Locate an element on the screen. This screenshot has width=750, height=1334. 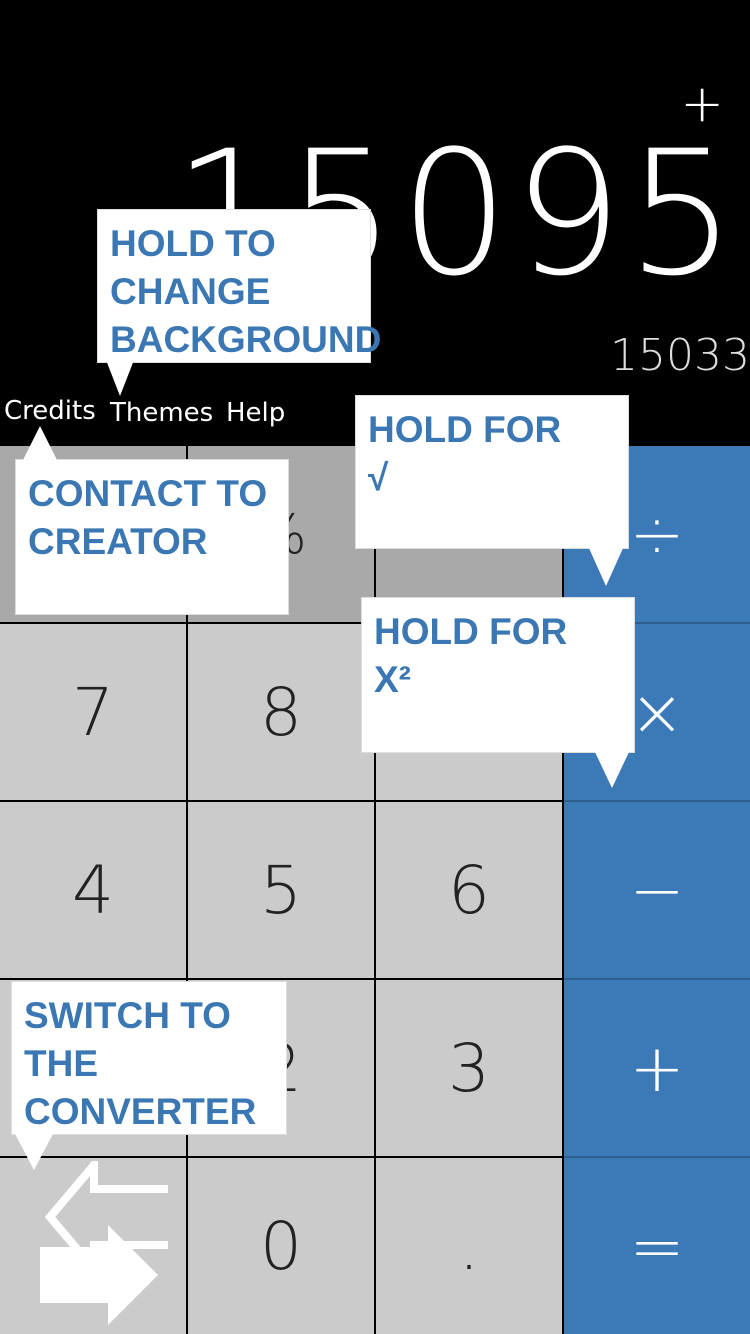
tooltip-line: CONTACT TO is located at coordinates (148, 493).